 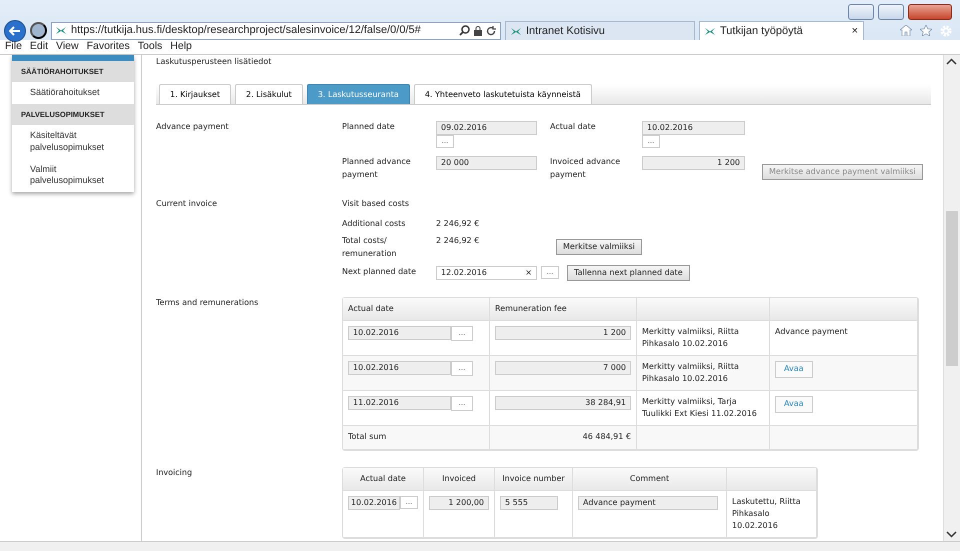 I want to click on url-text: https://tutkija.hus.fi/desktop/researchproject/salesinvoice/12/false/0/0/5#, so click(x=246, y=30).